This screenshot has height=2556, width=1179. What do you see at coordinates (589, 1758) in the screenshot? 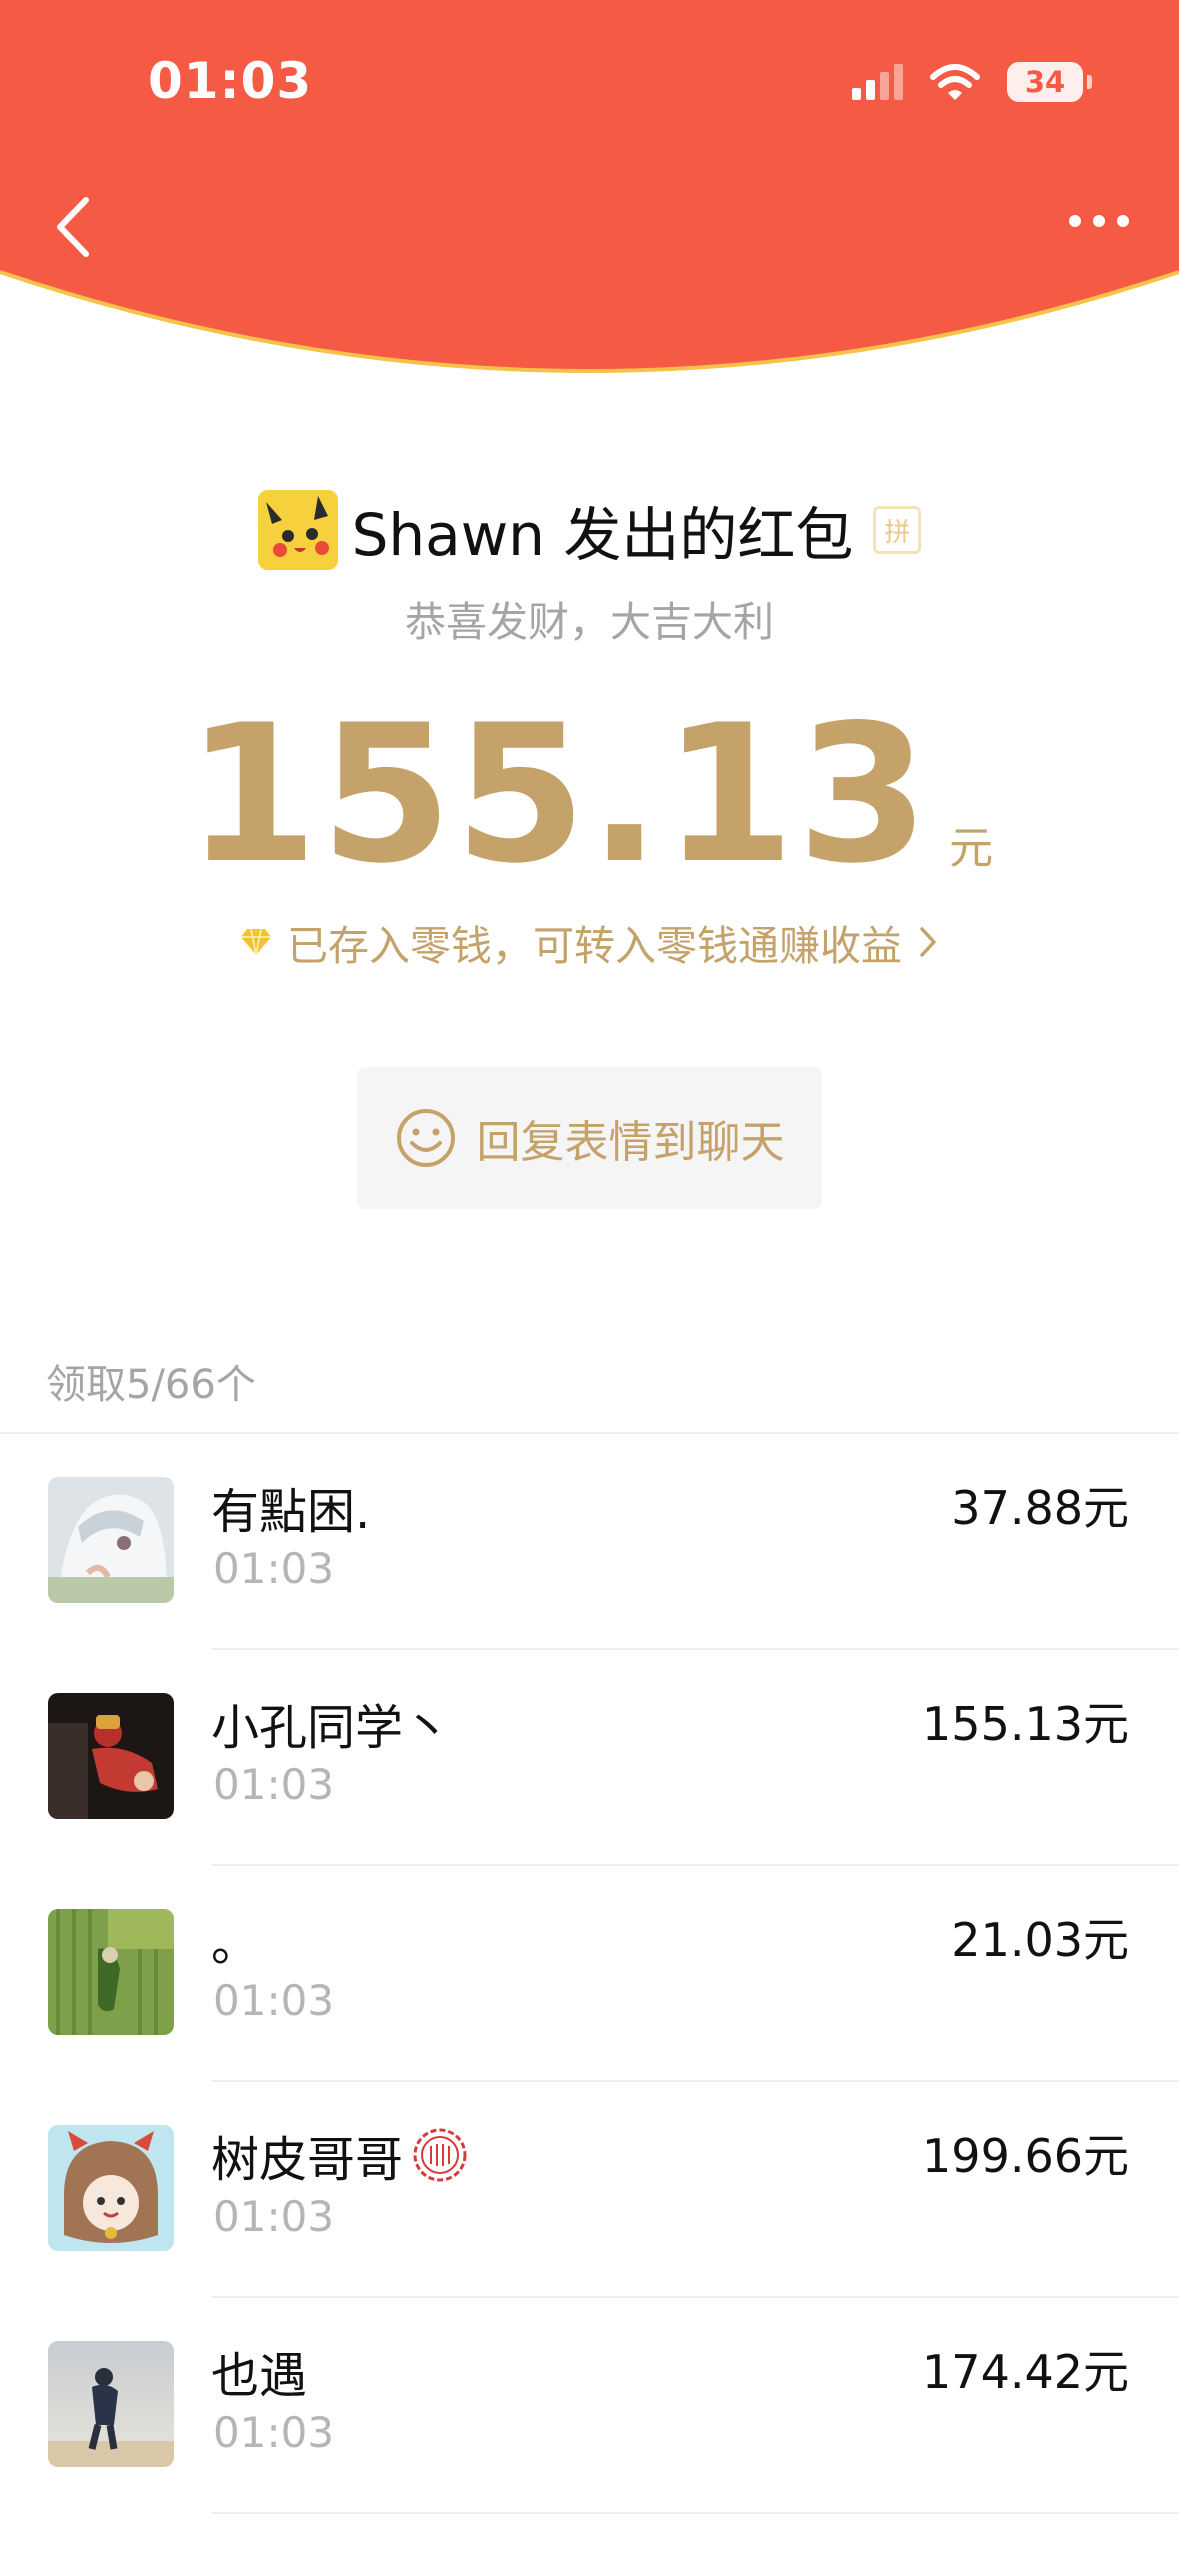
I see `list-item: 小孔同学丶 01:03 155.13元` at bounding box center [589, 1758].